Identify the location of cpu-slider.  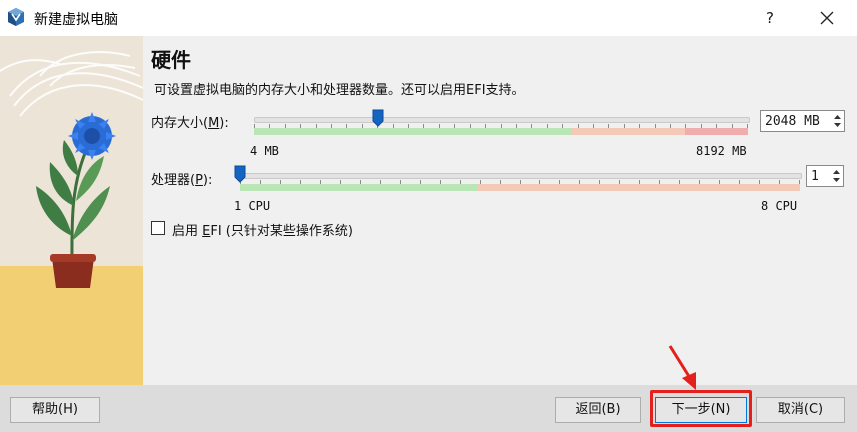
(521, 176).